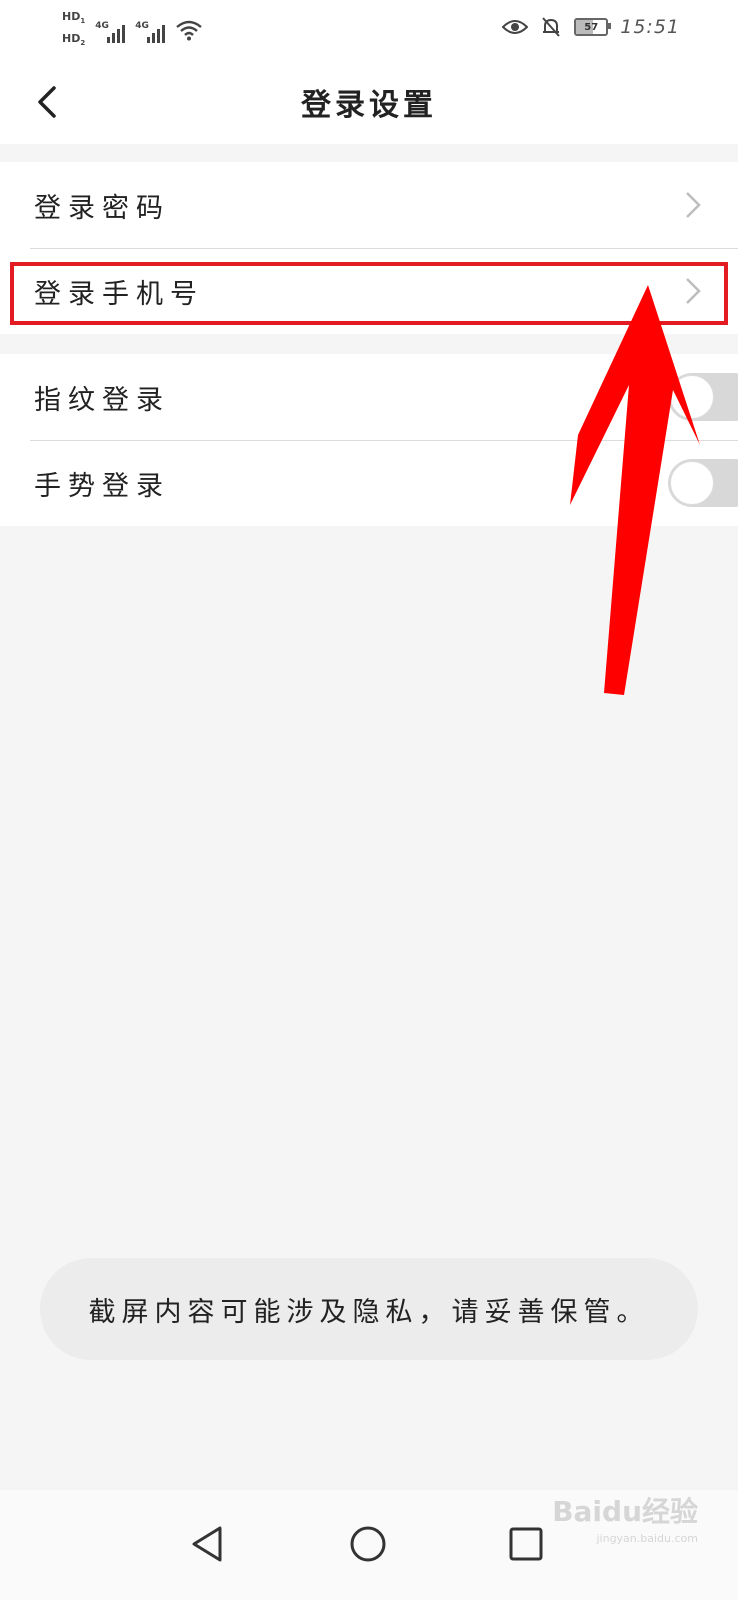 The image size is (738, 1600). I want to click on chevron-right-icon, so click(693, 205).